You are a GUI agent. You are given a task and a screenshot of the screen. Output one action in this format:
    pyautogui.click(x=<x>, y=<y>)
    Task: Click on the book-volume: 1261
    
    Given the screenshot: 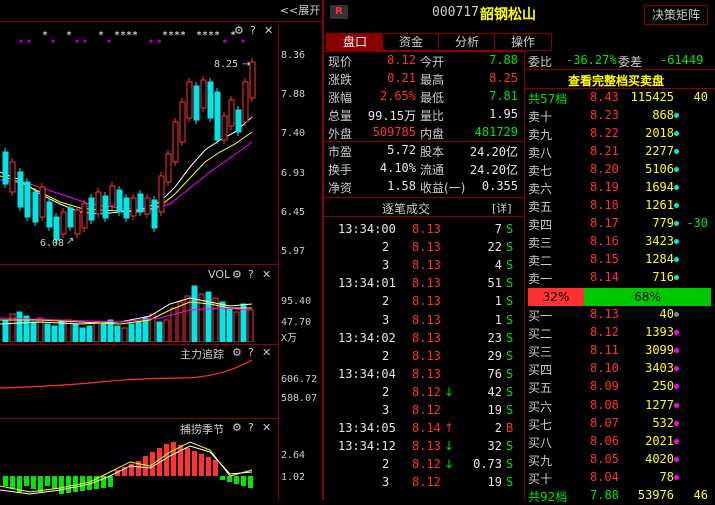 What is the action you would take?
    pyautogui.click(x=659, y=205)
    